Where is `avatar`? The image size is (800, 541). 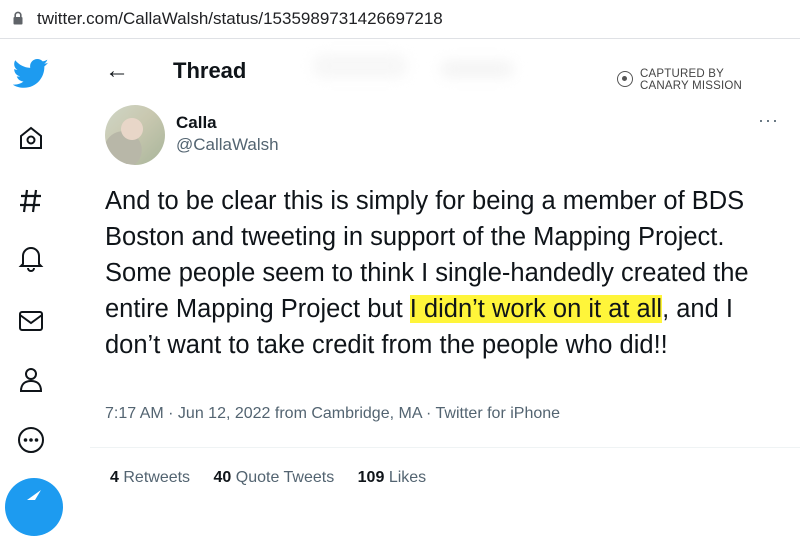
avatar is located at coordinates (135, 135).